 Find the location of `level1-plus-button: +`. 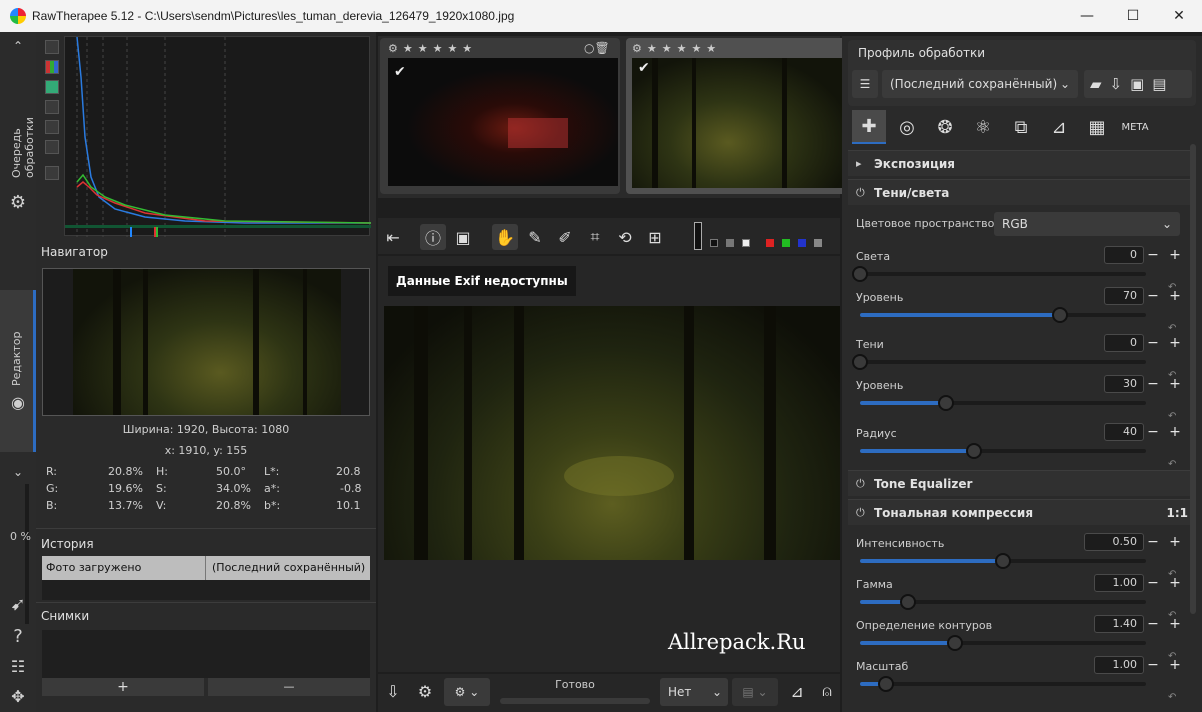

level1-plus-button: + is located at coordinates (1175, 296).